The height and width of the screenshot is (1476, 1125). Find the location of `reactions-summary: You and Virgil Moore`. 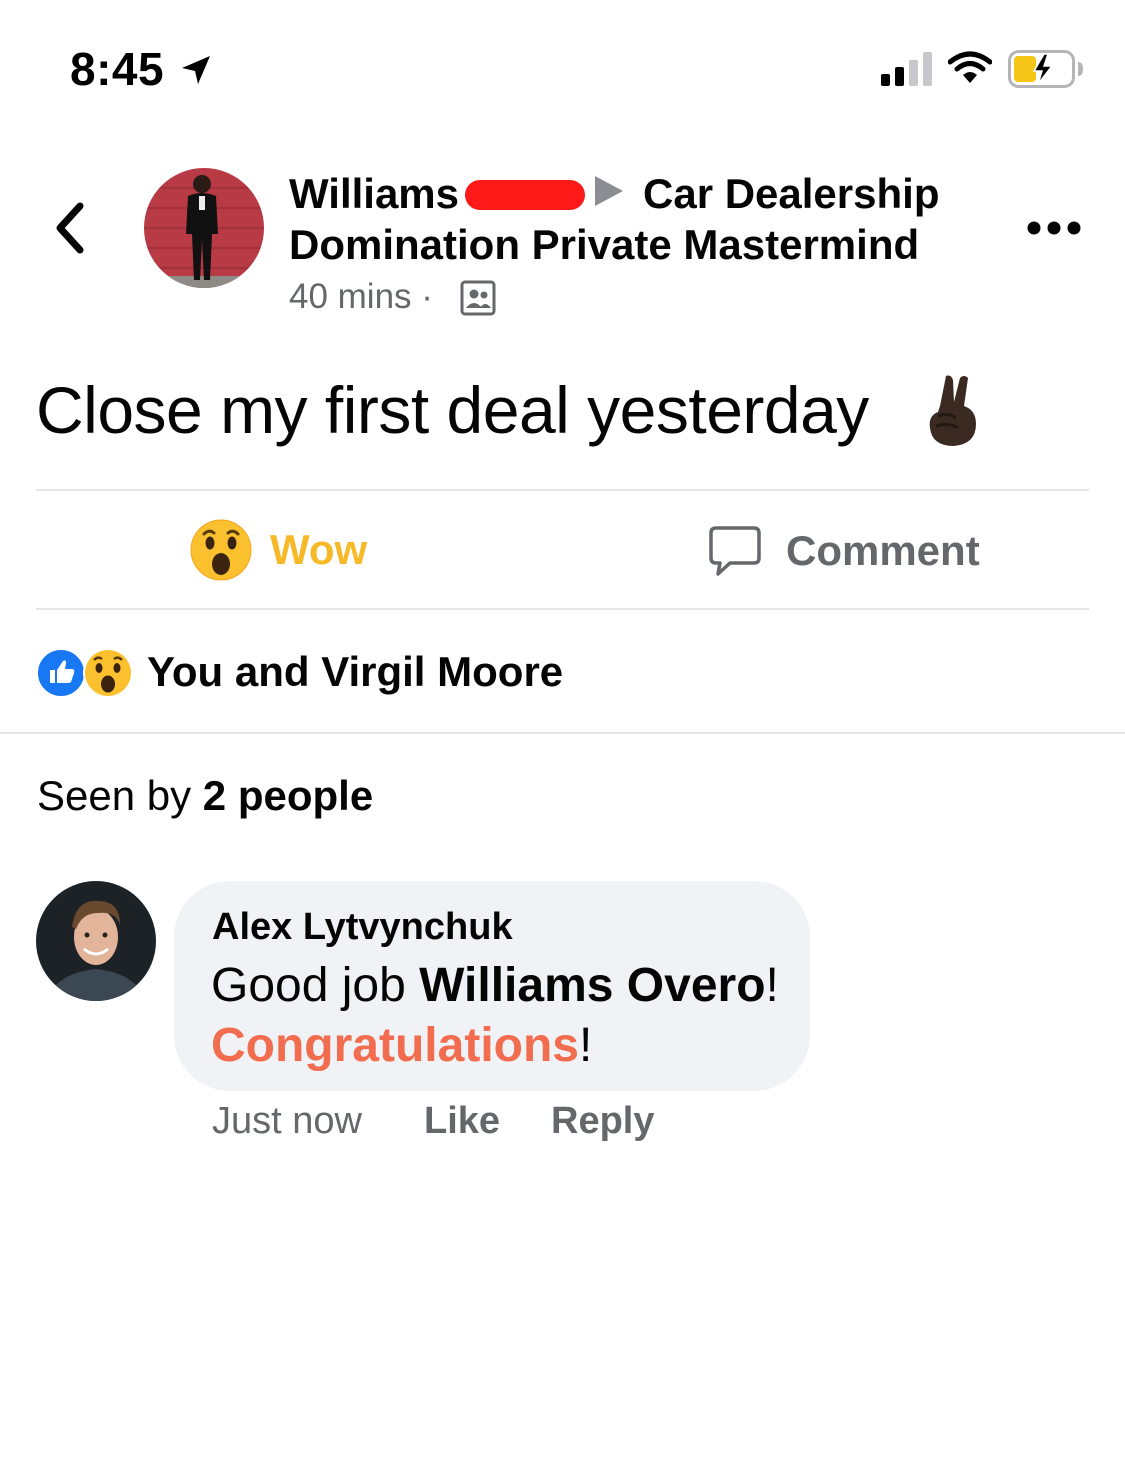

reactions-summary: You and Virgil Moore is located at coordinates (355, 672).